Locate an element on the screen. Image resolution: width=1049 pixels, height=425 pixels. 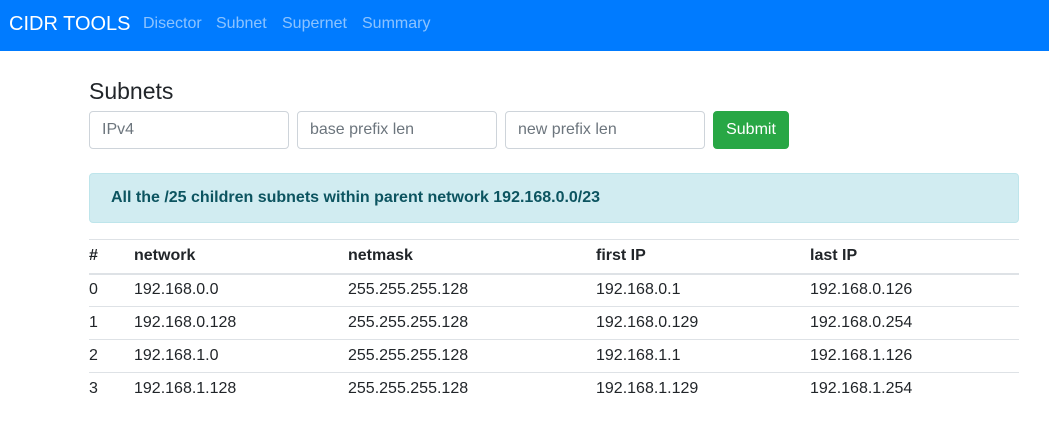
nav-link-subnet: Subnet is located at coordinates (241, 24).